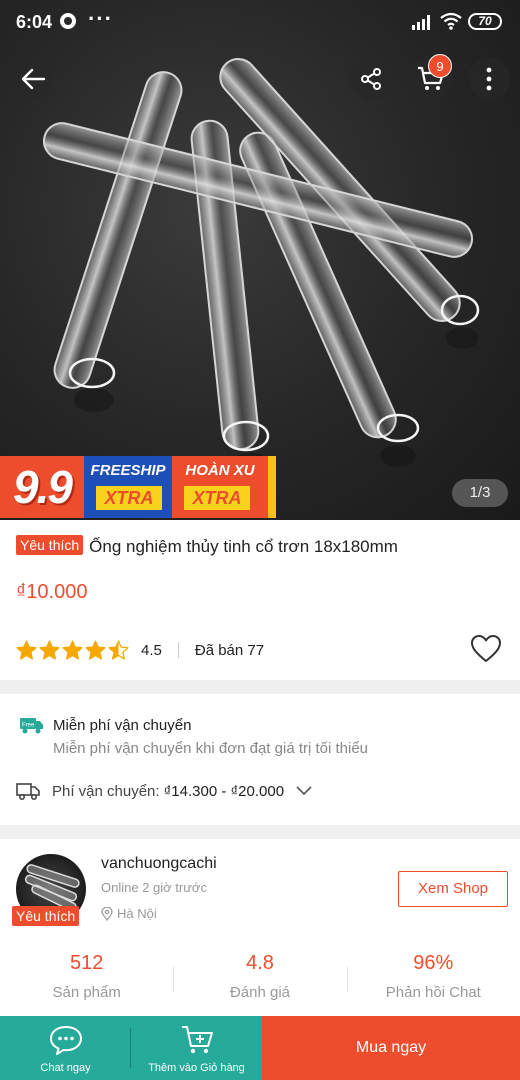 The image size is (520, 1080). I want to click on promo-hoanxu-label: HOÀN XU, so click(220, 470).